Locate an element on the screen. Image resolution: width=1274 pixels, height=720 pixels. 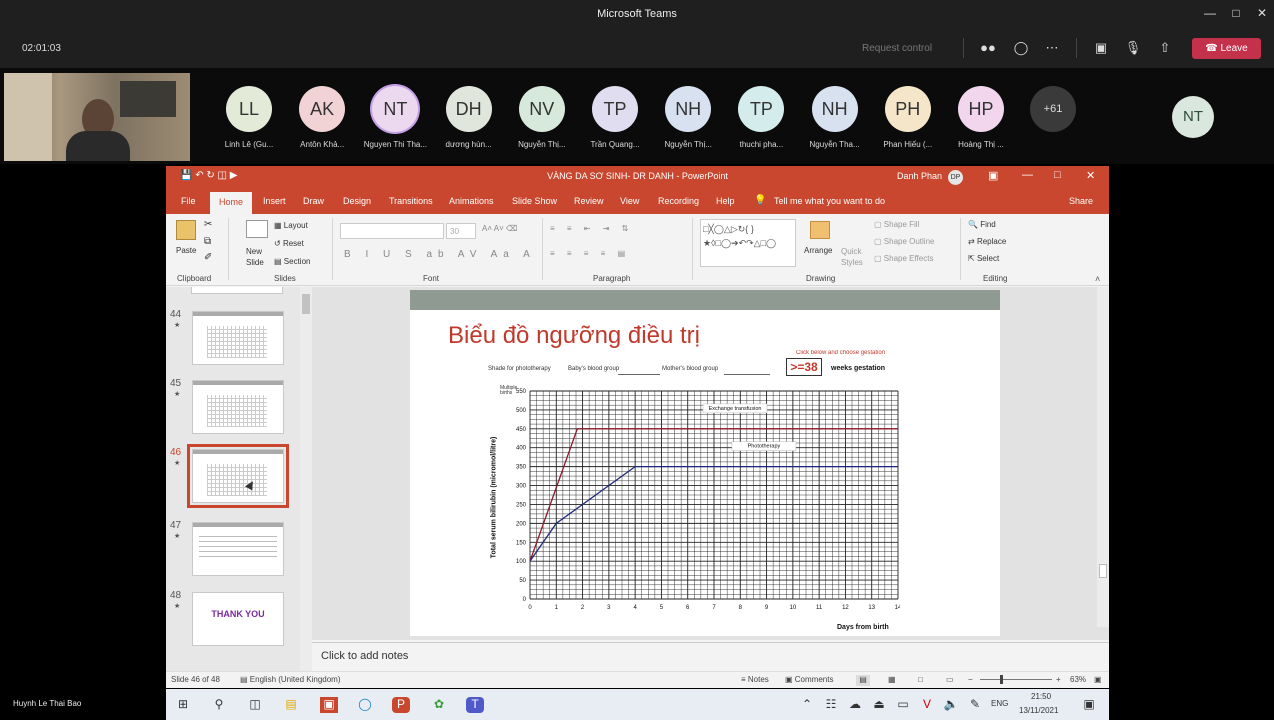
display-icon: ▭ is located at coordinates (903, 705).